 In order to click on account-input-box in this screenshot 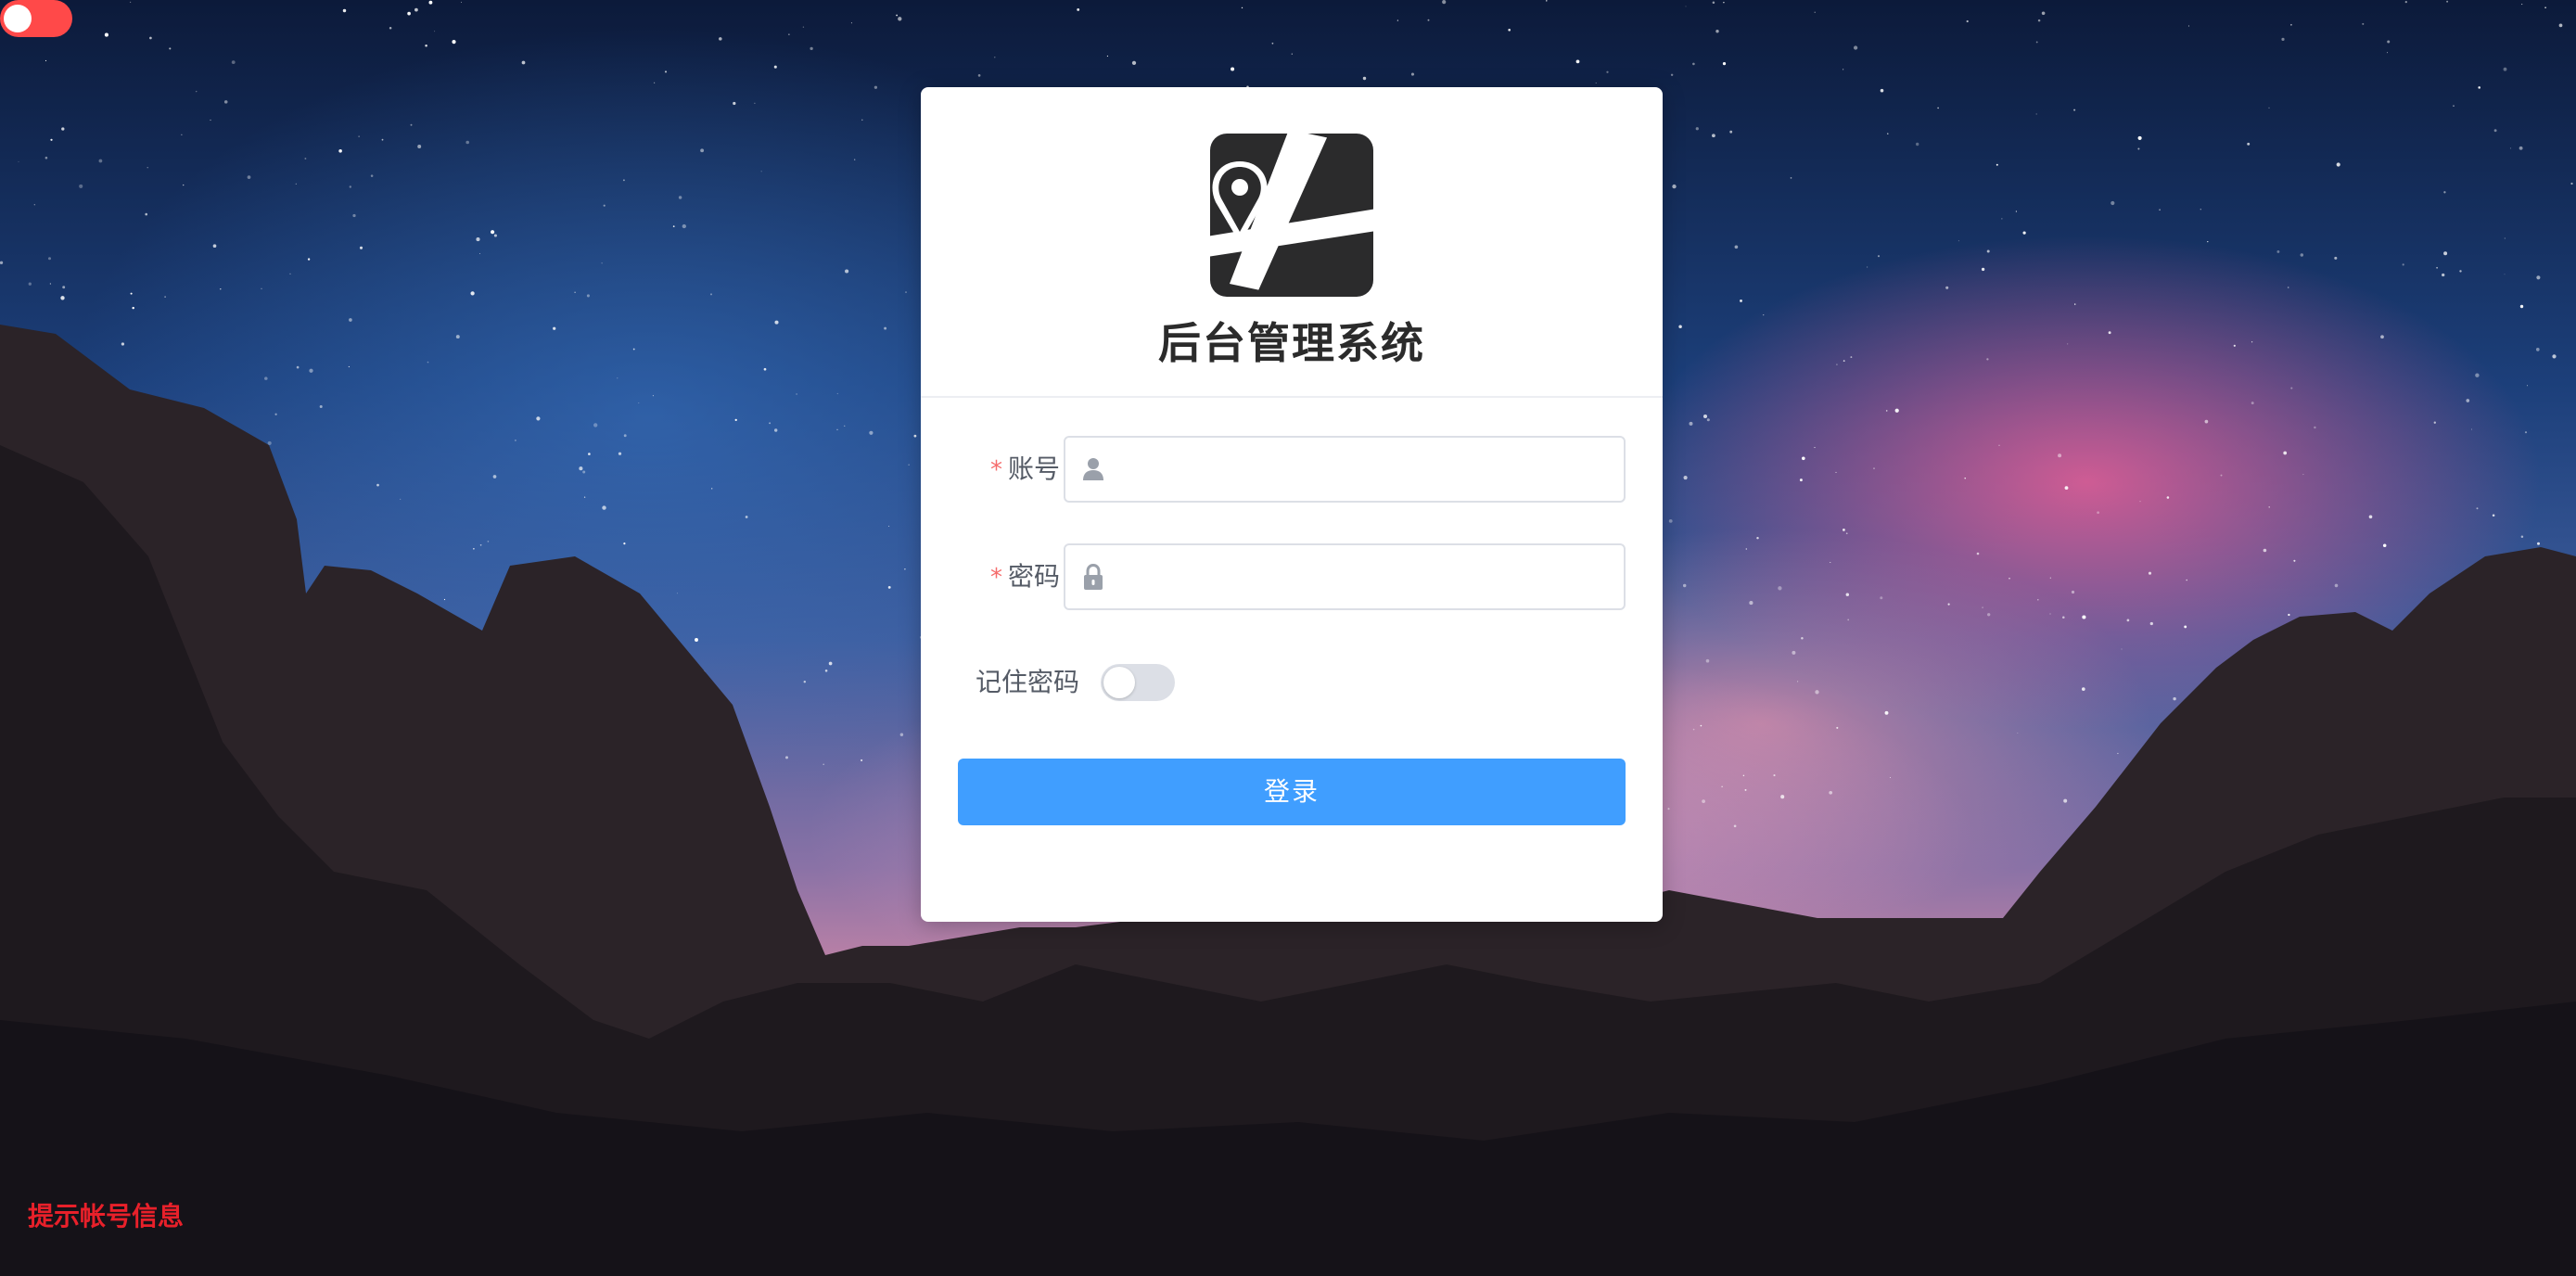, I will do `click(1345, 470)`.